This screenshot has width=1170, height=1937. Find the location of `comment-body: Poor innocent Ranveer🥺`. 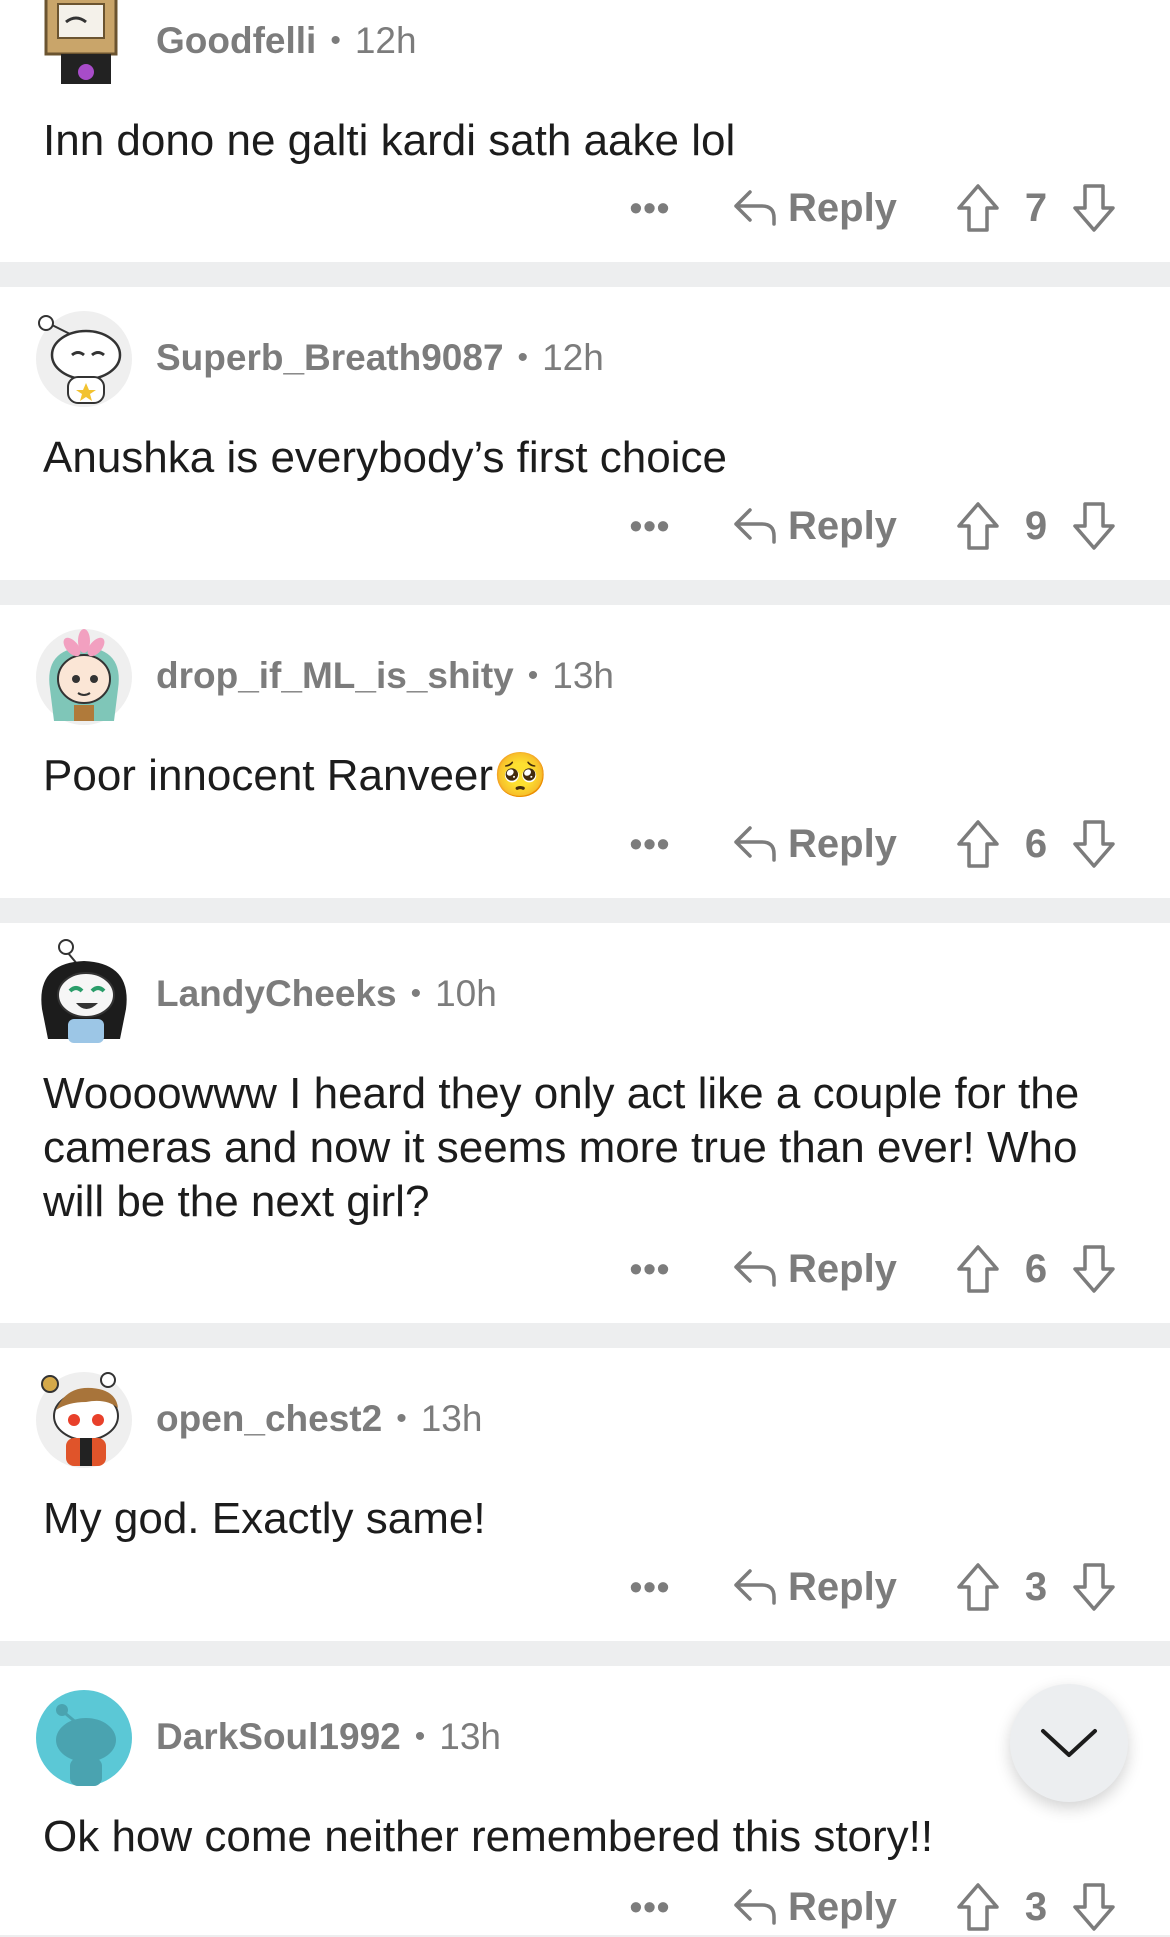

comment-body: Poor innocent Ranveer🥺 is located at coordinates (588, 776).